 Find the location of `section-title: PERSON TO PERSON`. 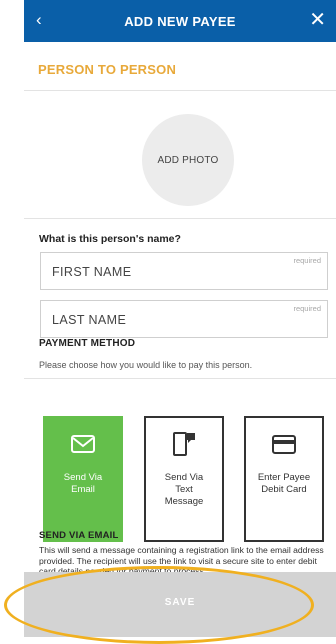

section-title: PERSON TO PERSON is located at coordinates (107, 69).